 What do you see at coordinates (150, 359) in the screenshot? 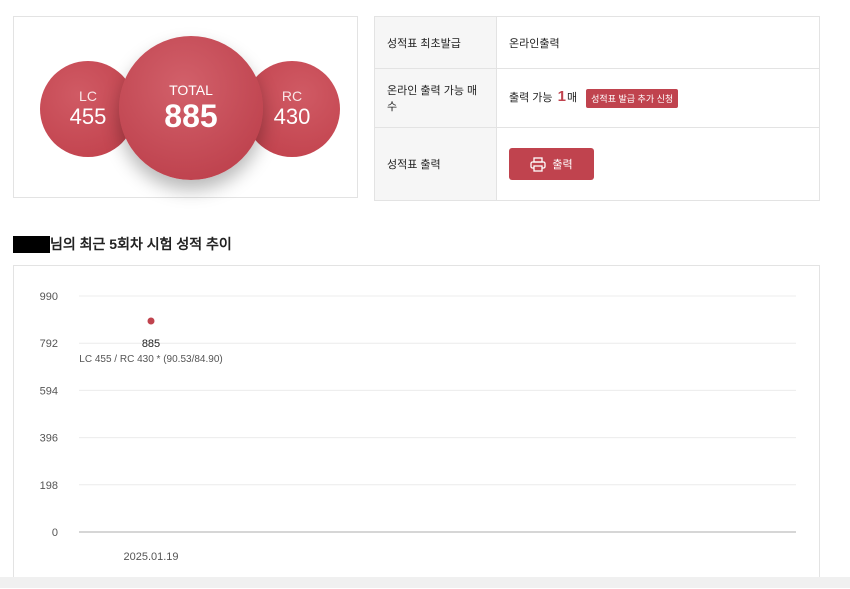
I see `data-sublabel: LC 455 / RC 430 * (90.53/84.90)` at bounding box center [150, 359].